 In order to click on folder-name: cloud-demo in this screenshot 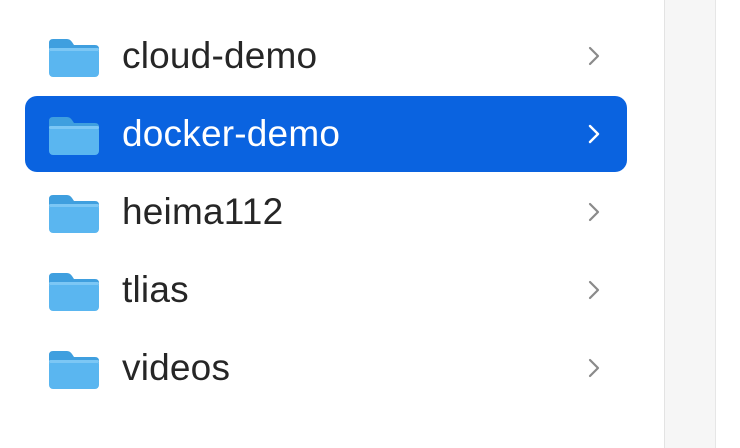, I will do `click(220, 55)`.